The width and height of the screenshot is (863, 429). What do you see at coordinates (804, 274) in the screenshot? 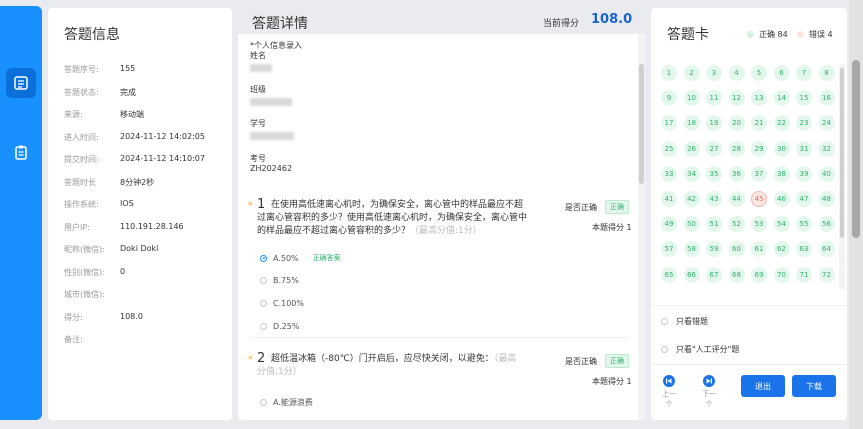
I see `answer-card-cell: 71` at bounding box center [804, 274].